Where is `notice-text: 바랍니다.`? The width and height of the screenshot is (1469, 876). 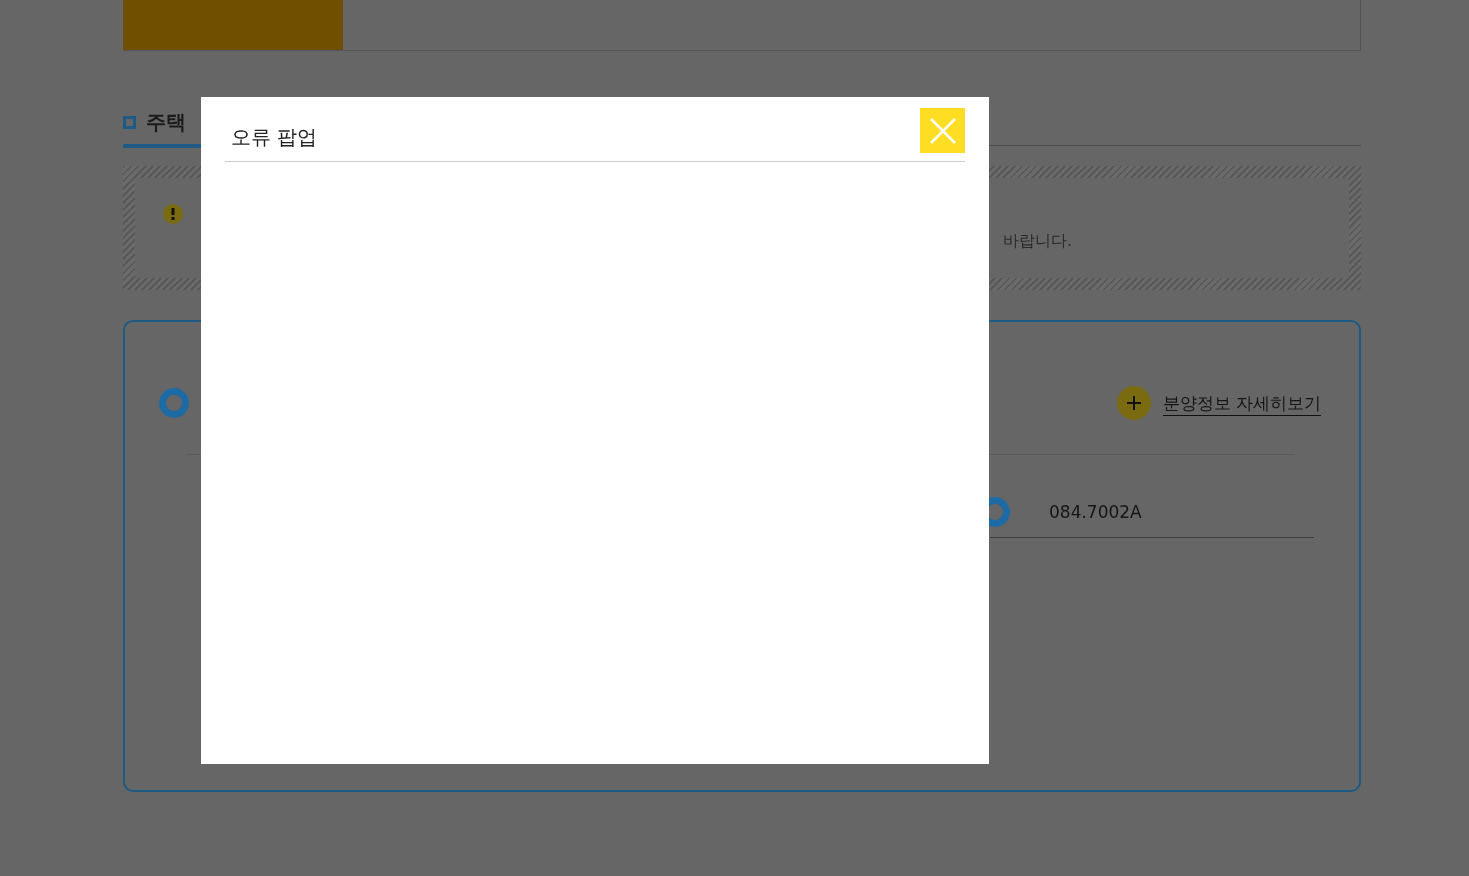
notice-text: 바랍니다. is located at coordinates (1038, 241).